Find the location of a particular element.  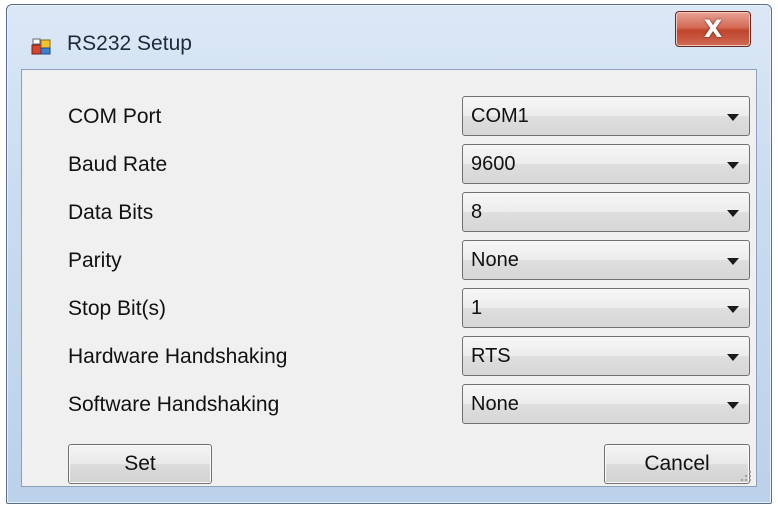

parity-label: Parity is located at coordinates (95, 260).